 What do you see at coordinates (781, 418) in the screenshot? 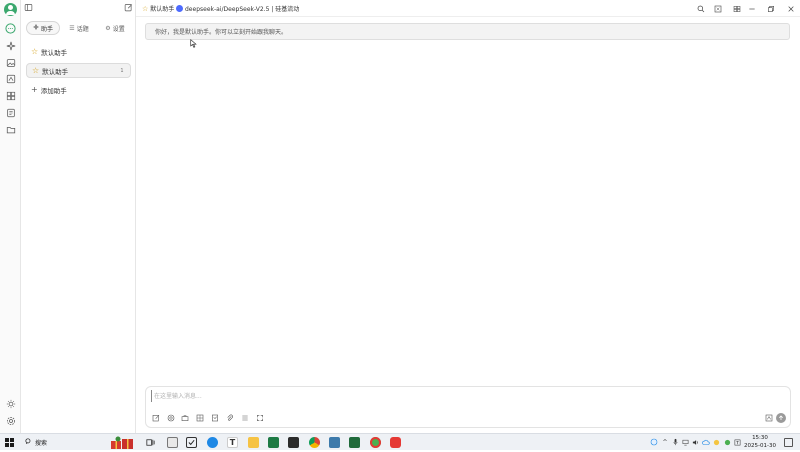
I see `send-button` at bounding box center [781, 418].